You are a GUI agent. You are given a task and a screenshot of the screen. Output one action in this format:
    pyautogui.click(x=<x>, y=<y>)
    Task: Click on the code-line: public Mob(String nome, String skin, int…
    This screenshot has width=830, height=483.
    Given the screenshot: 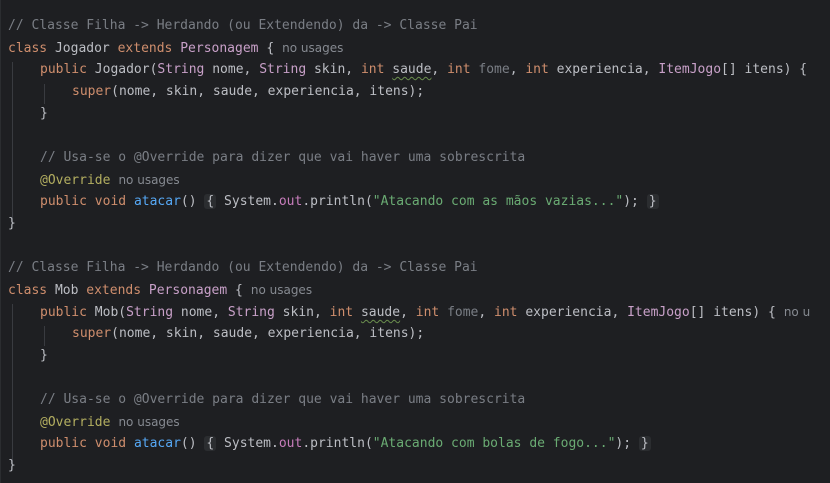 What is the action you would take?
    pyautogui.click(x=425, y=312)
    